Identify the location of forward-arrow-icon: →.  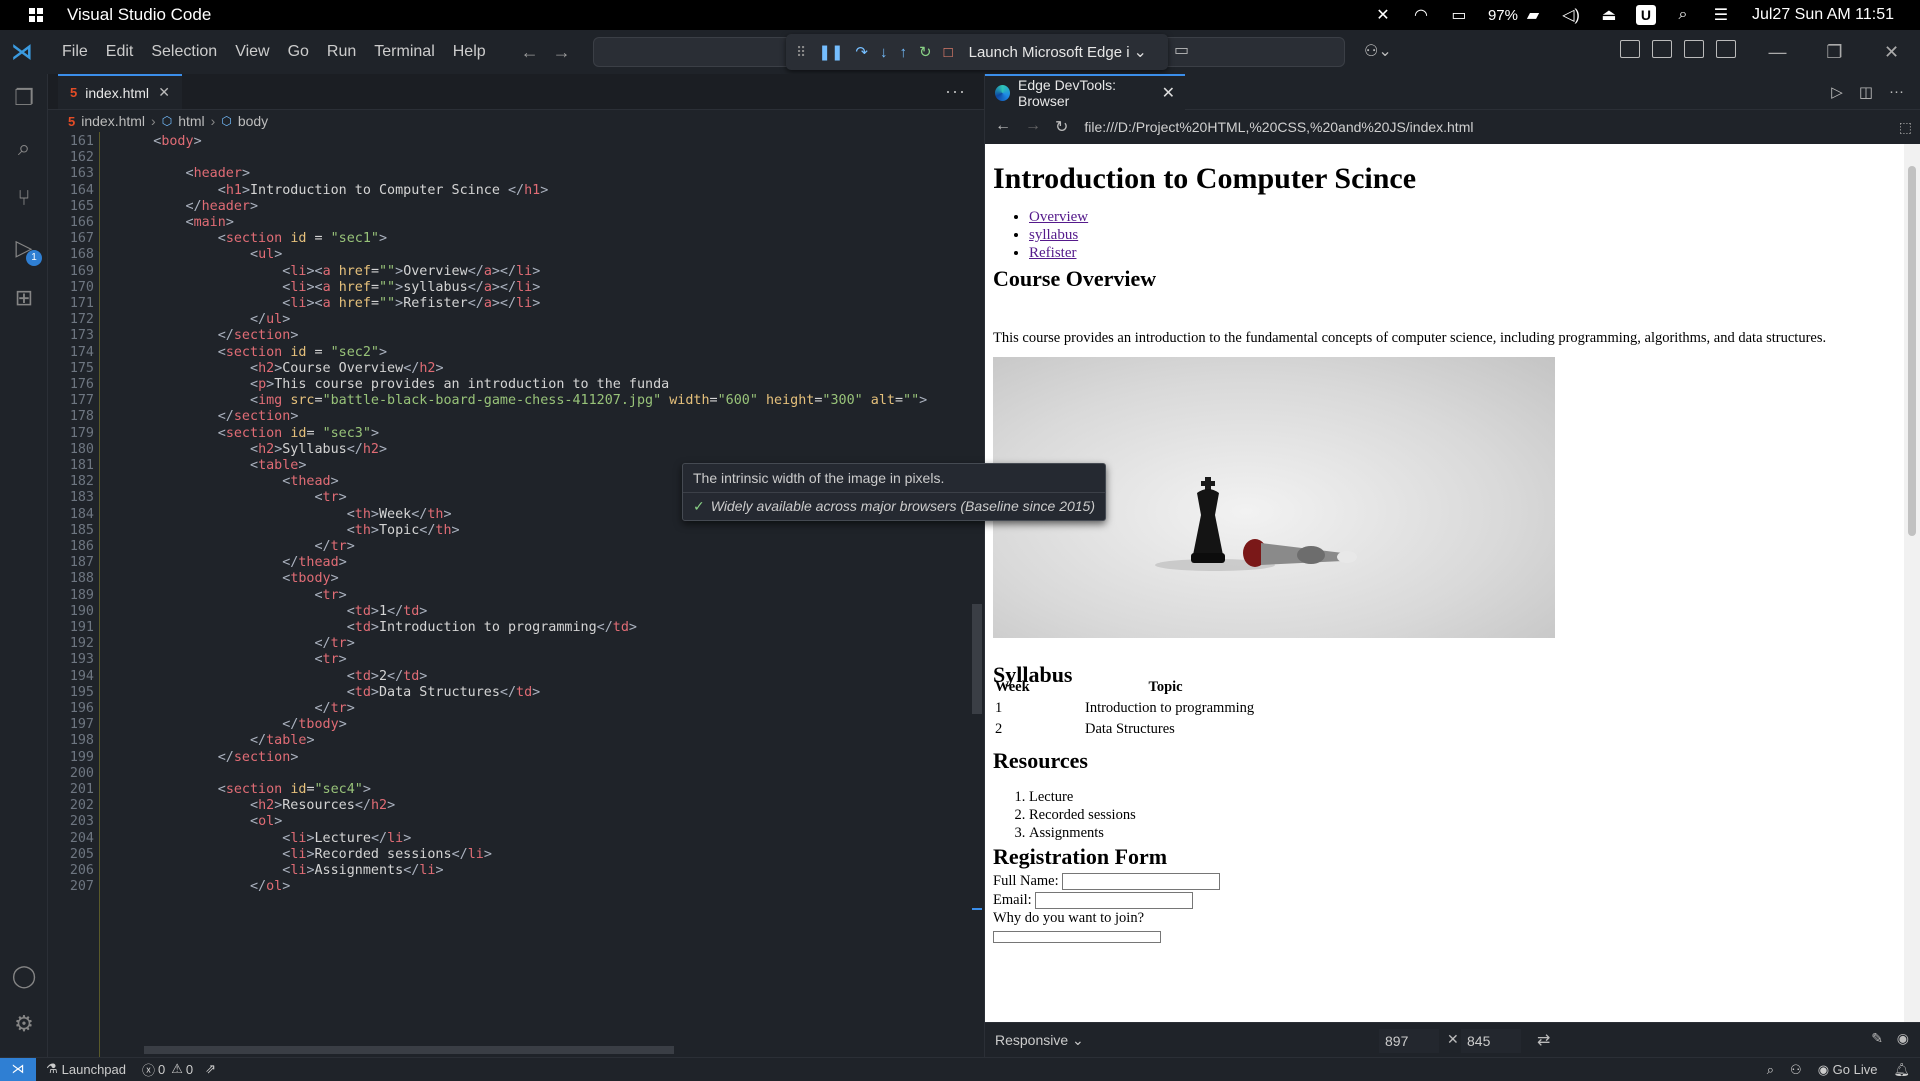
(562, 52).